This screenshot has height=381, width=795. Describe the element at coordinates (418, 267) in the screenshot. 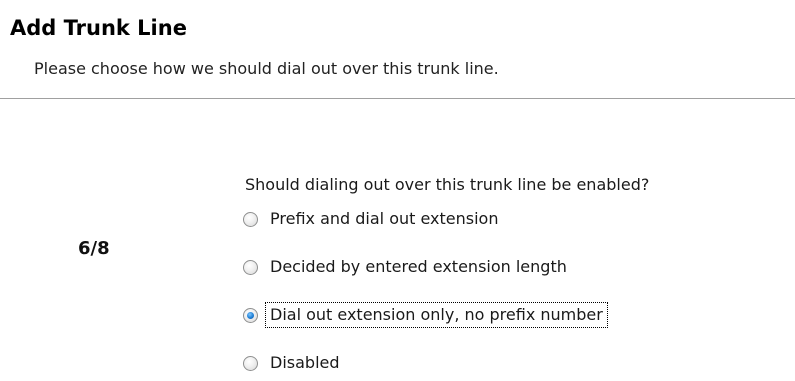

I see `radio-label: Decided by entered extension length` at that location.